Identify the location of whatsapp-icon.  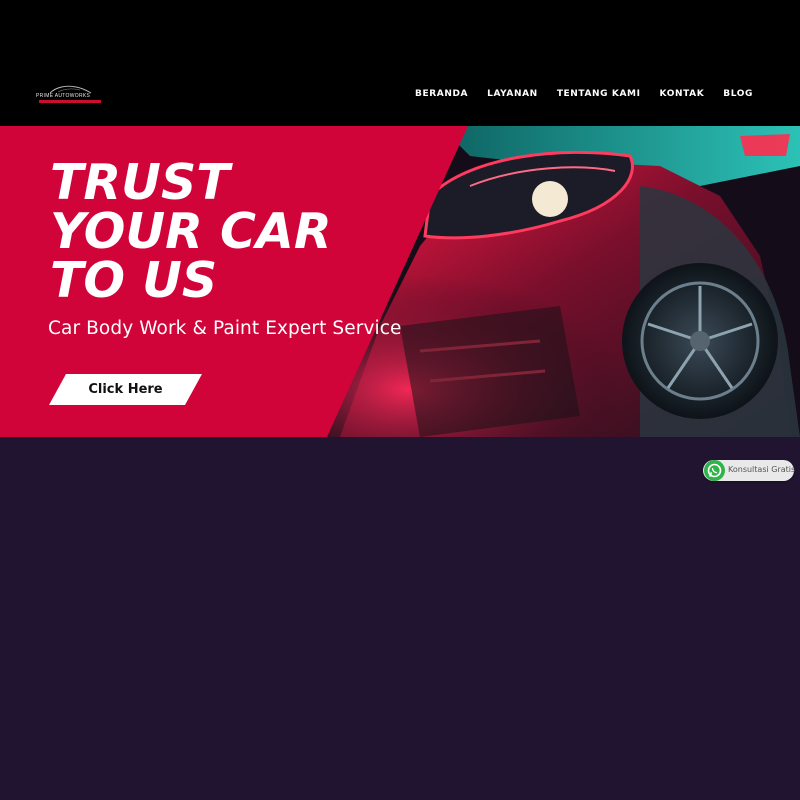
(714, 470).